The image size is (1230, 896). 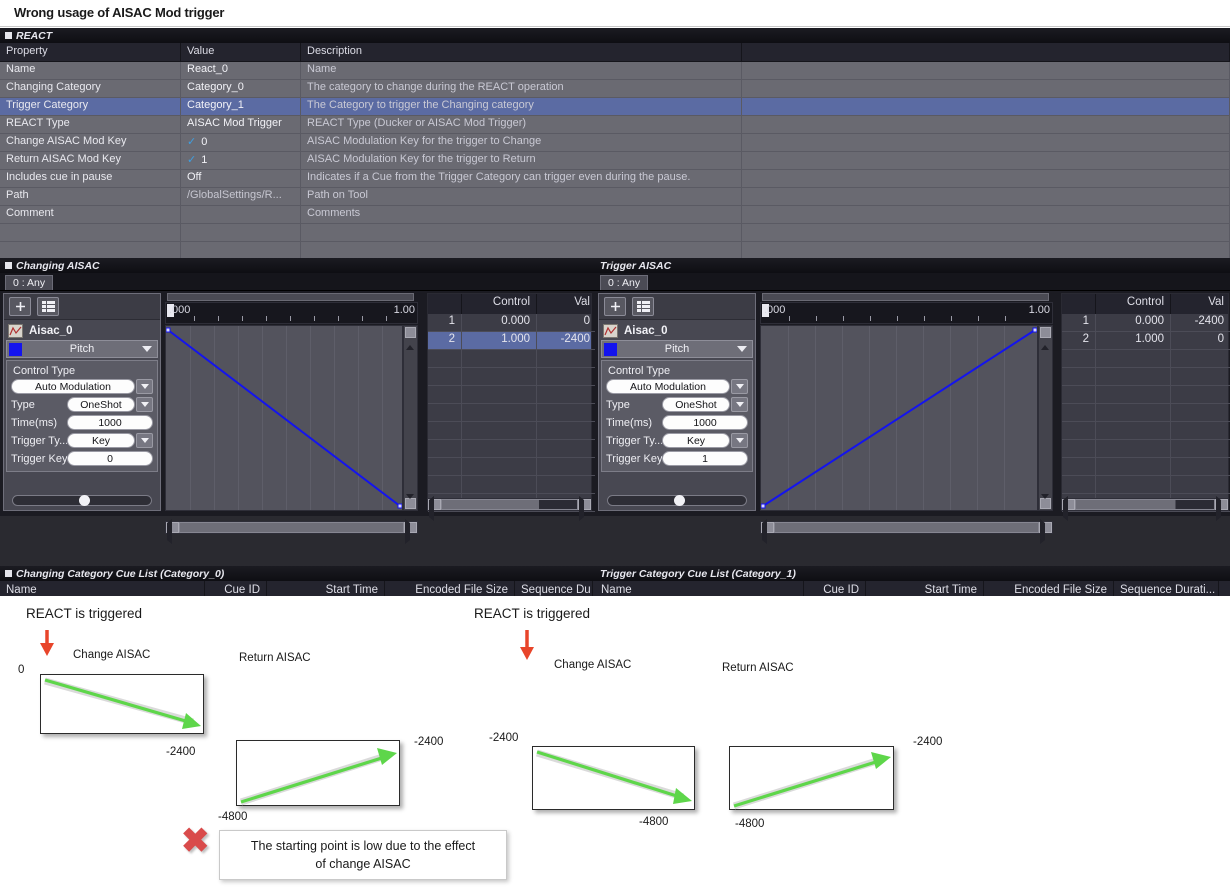 I want to click on trigger-aisac-zoom-slider, so click(x=677, y=500).